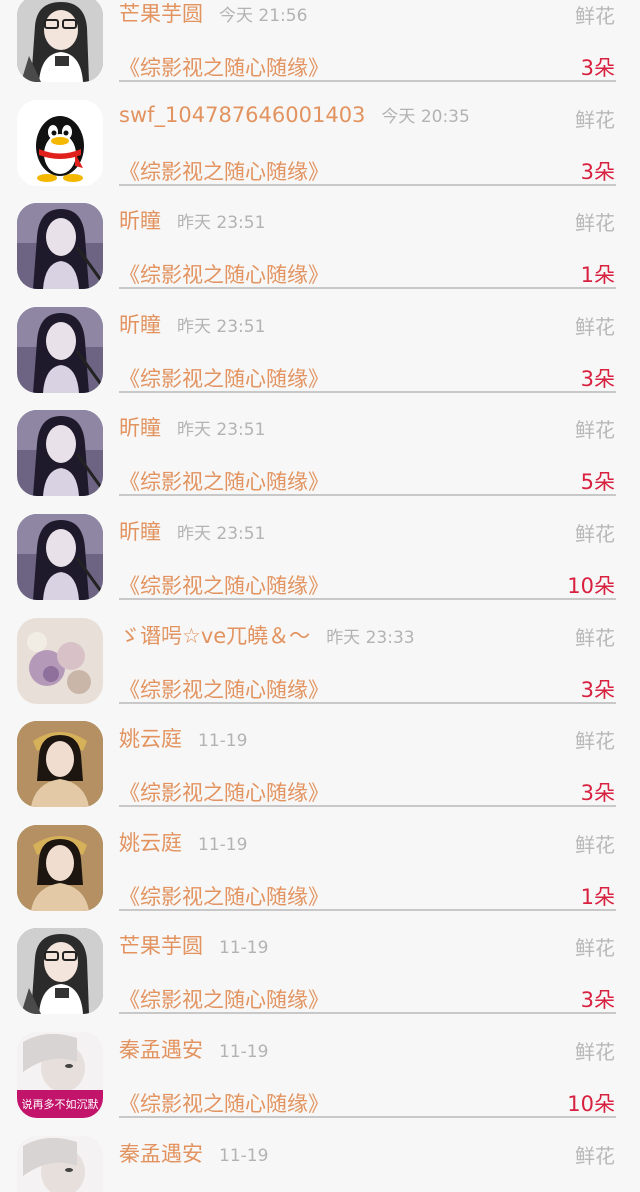 The image size is (640, 1192). I want to click on gift-record-row: ゞ谮呺☆ve兀皢＆～ 昨天 23:33 鲜花《综影视之随心随缘》 3朵, so click(320, 669).